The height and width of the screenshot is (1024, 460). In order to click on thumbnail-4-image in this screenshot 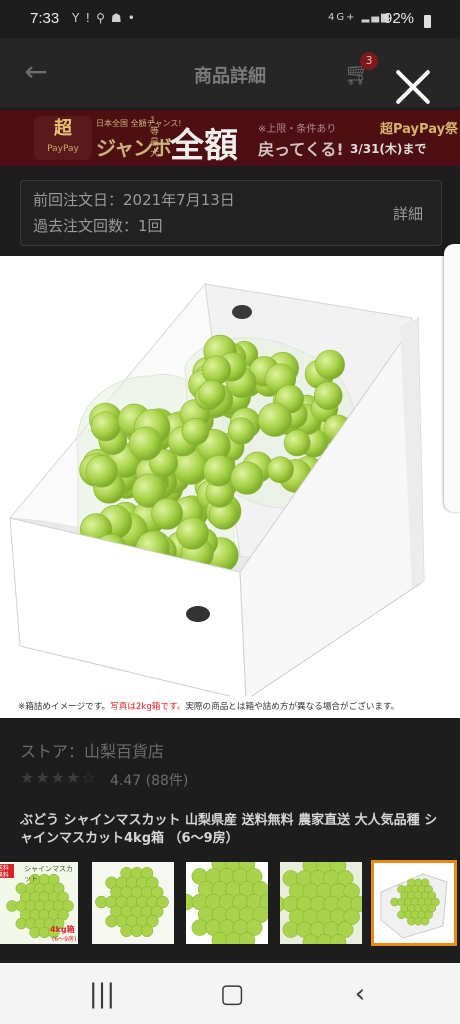, I will do `click(321, 903)`.